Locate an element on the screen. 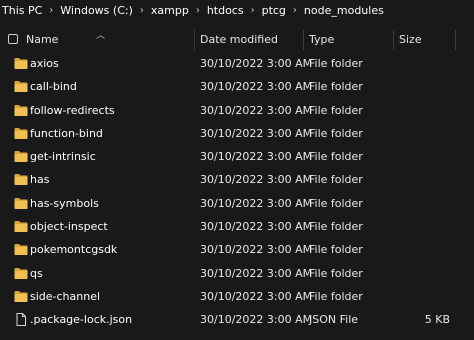  item-name: has is located at coordinates (40, 180).